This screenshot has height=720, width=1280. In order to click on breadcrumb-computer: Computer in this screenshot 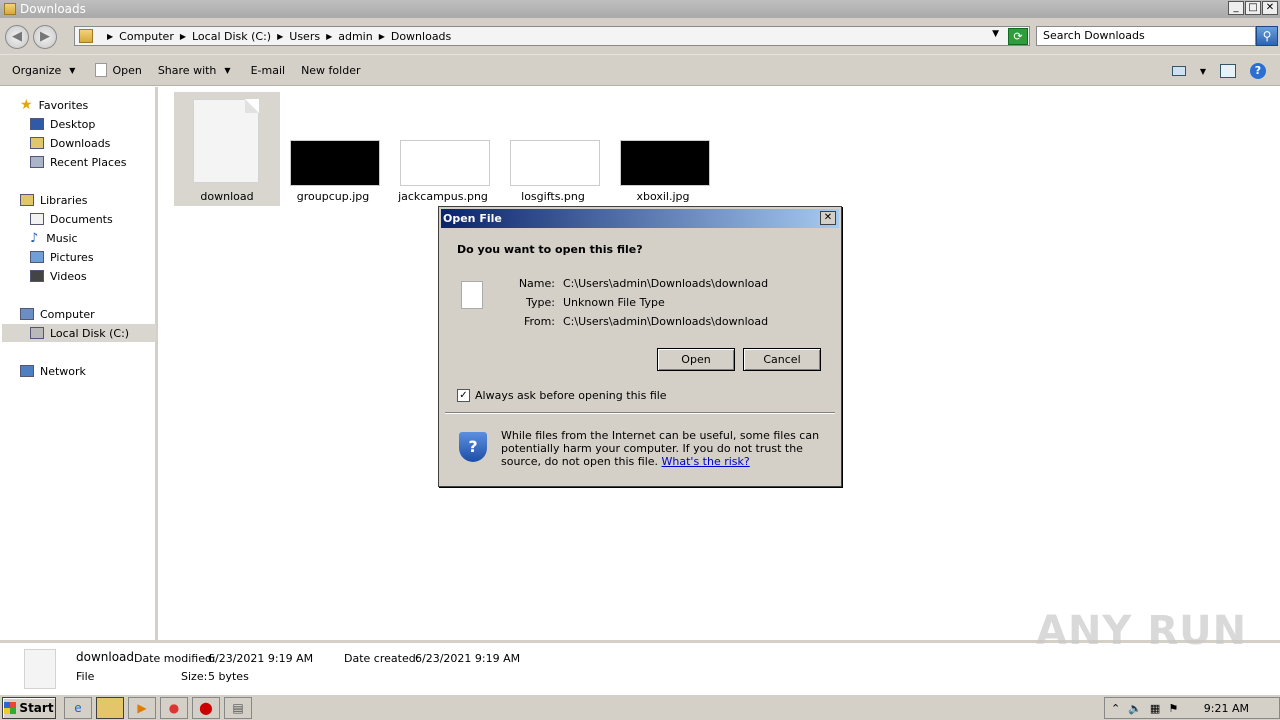, I will do `click(146, 36)`.